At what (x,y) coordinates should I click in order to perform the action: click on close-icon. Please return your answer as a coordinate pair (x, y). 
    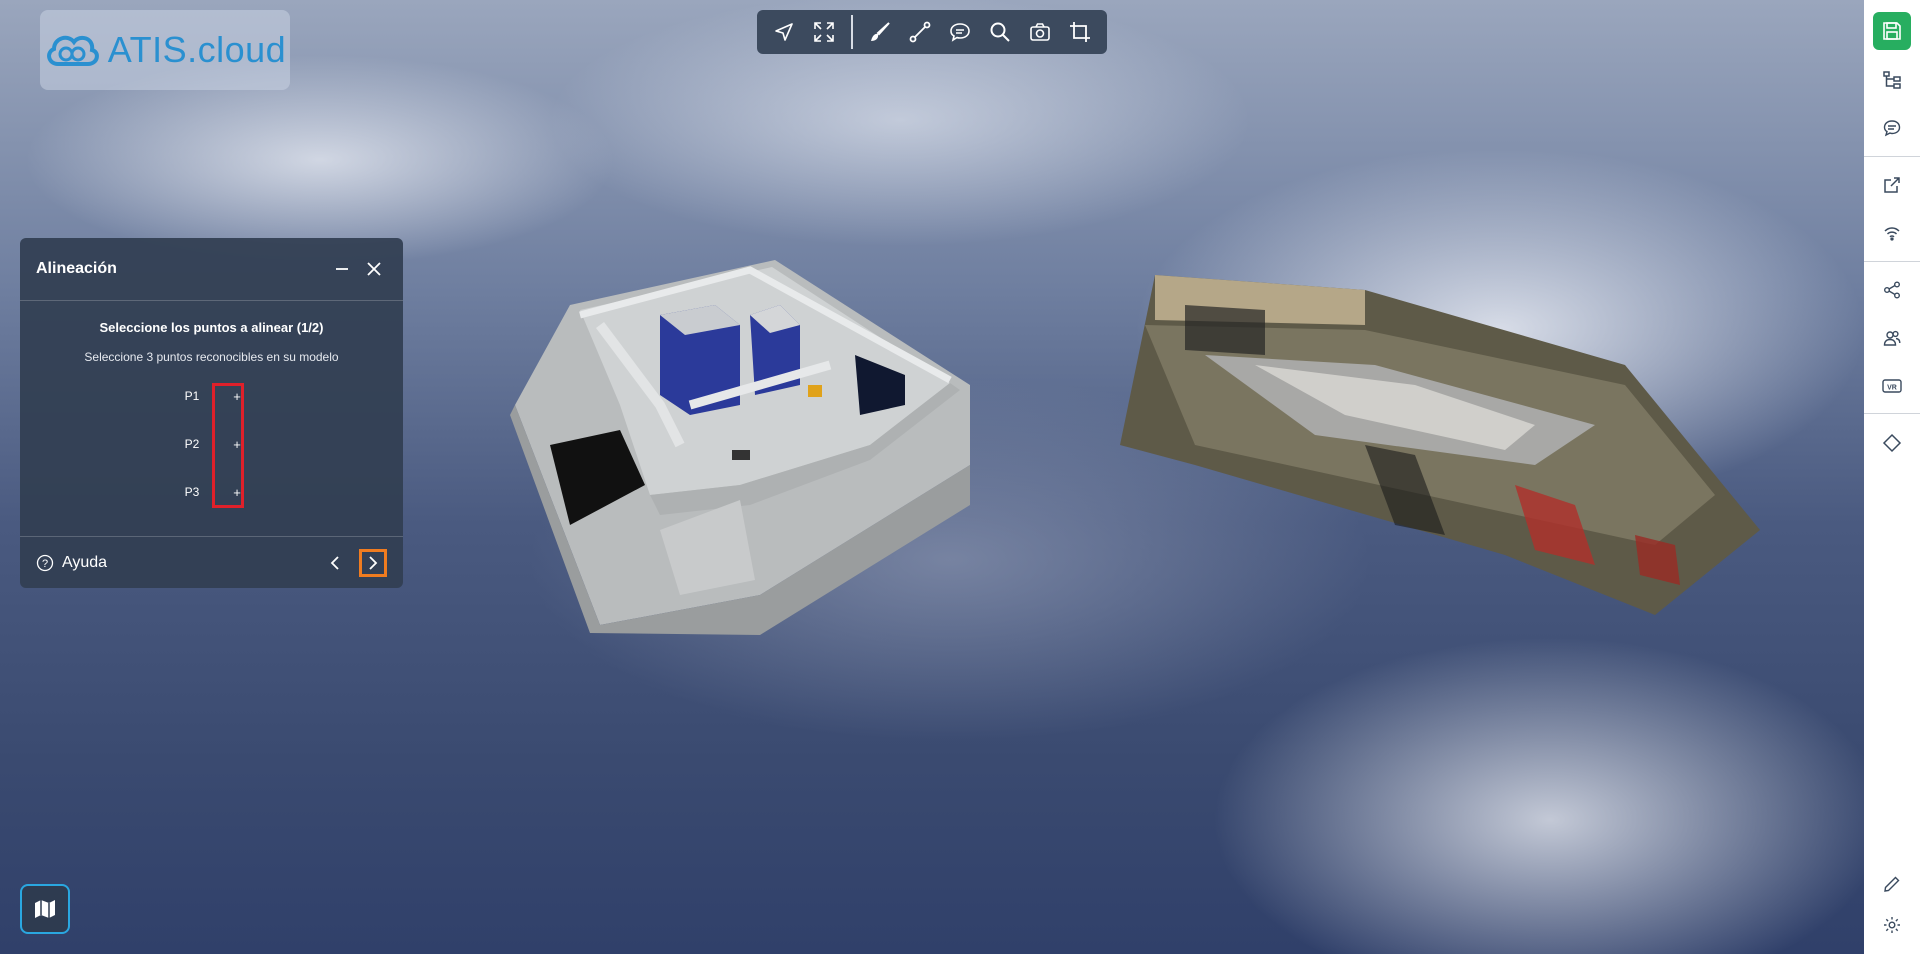
    Looking at the image, I should click on (374, 269).